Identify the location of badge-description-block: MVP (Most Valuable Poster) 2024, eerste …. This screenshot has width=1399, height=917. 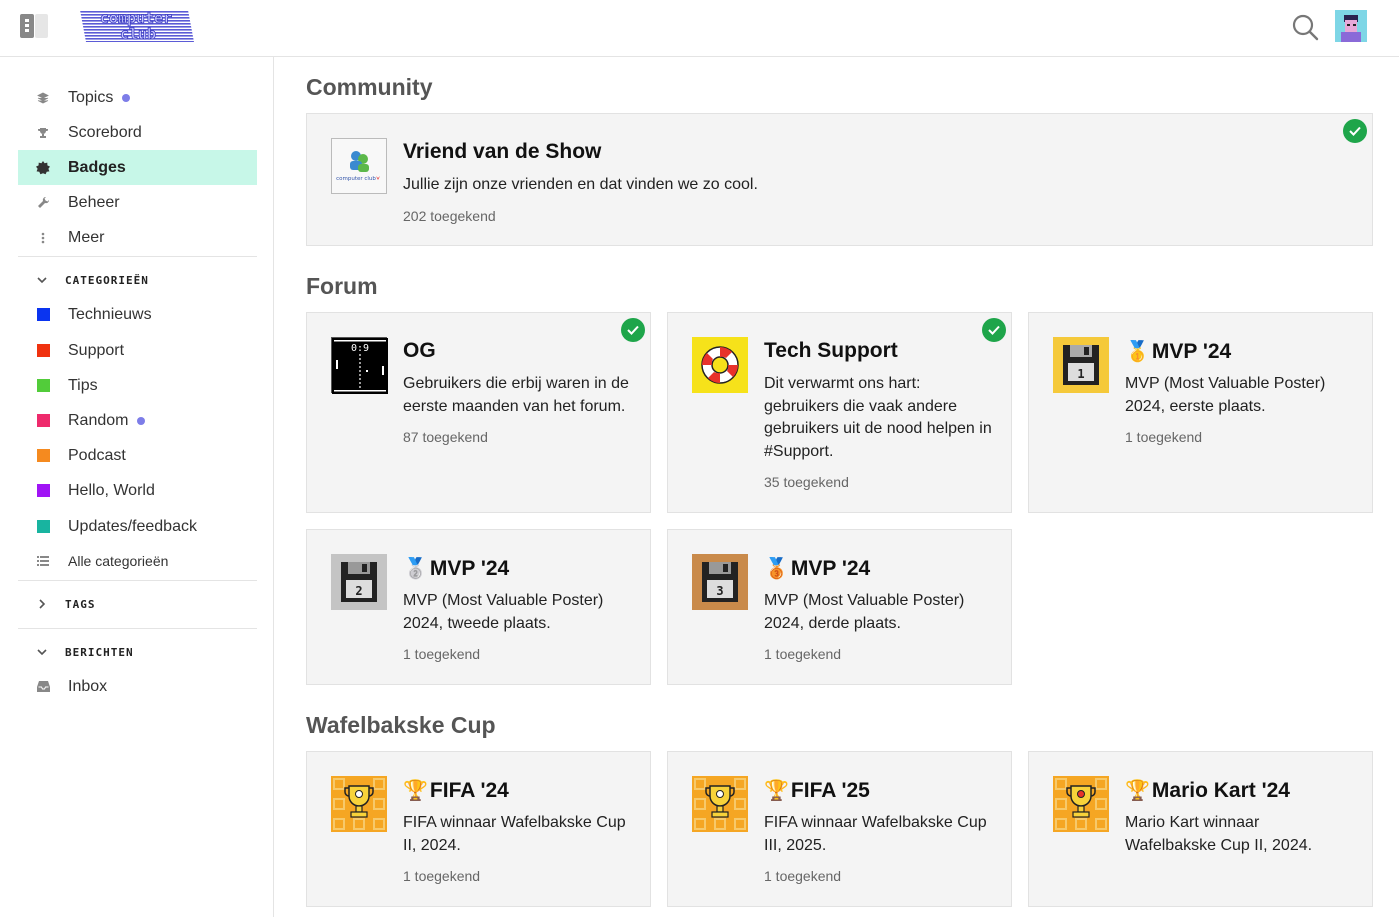
(1237, 411).